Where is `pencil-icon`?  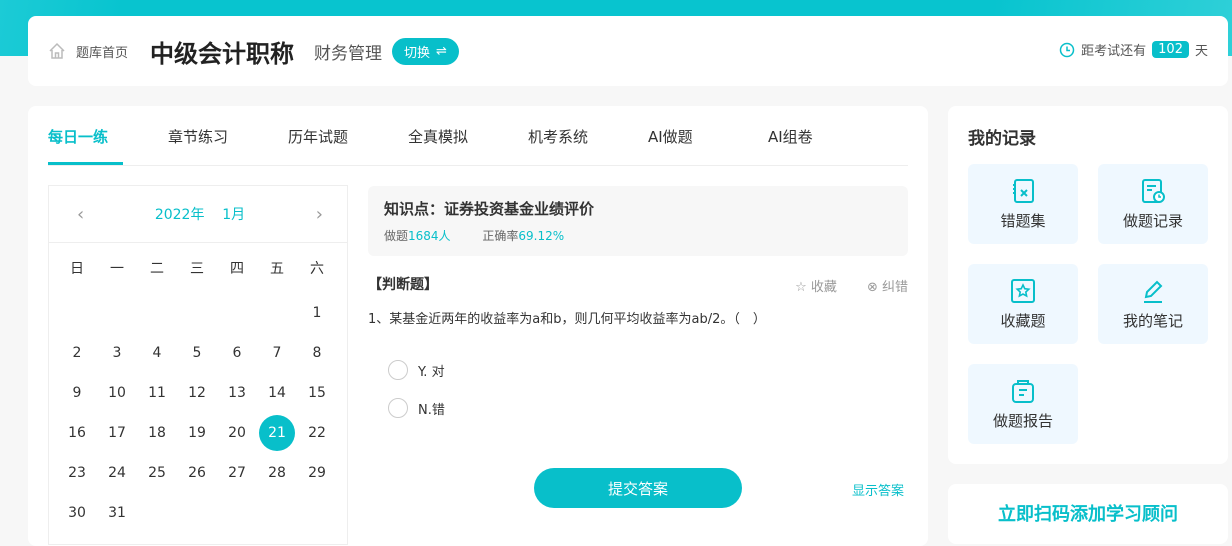 pencil-icon is located at coordinates (1153, 291).